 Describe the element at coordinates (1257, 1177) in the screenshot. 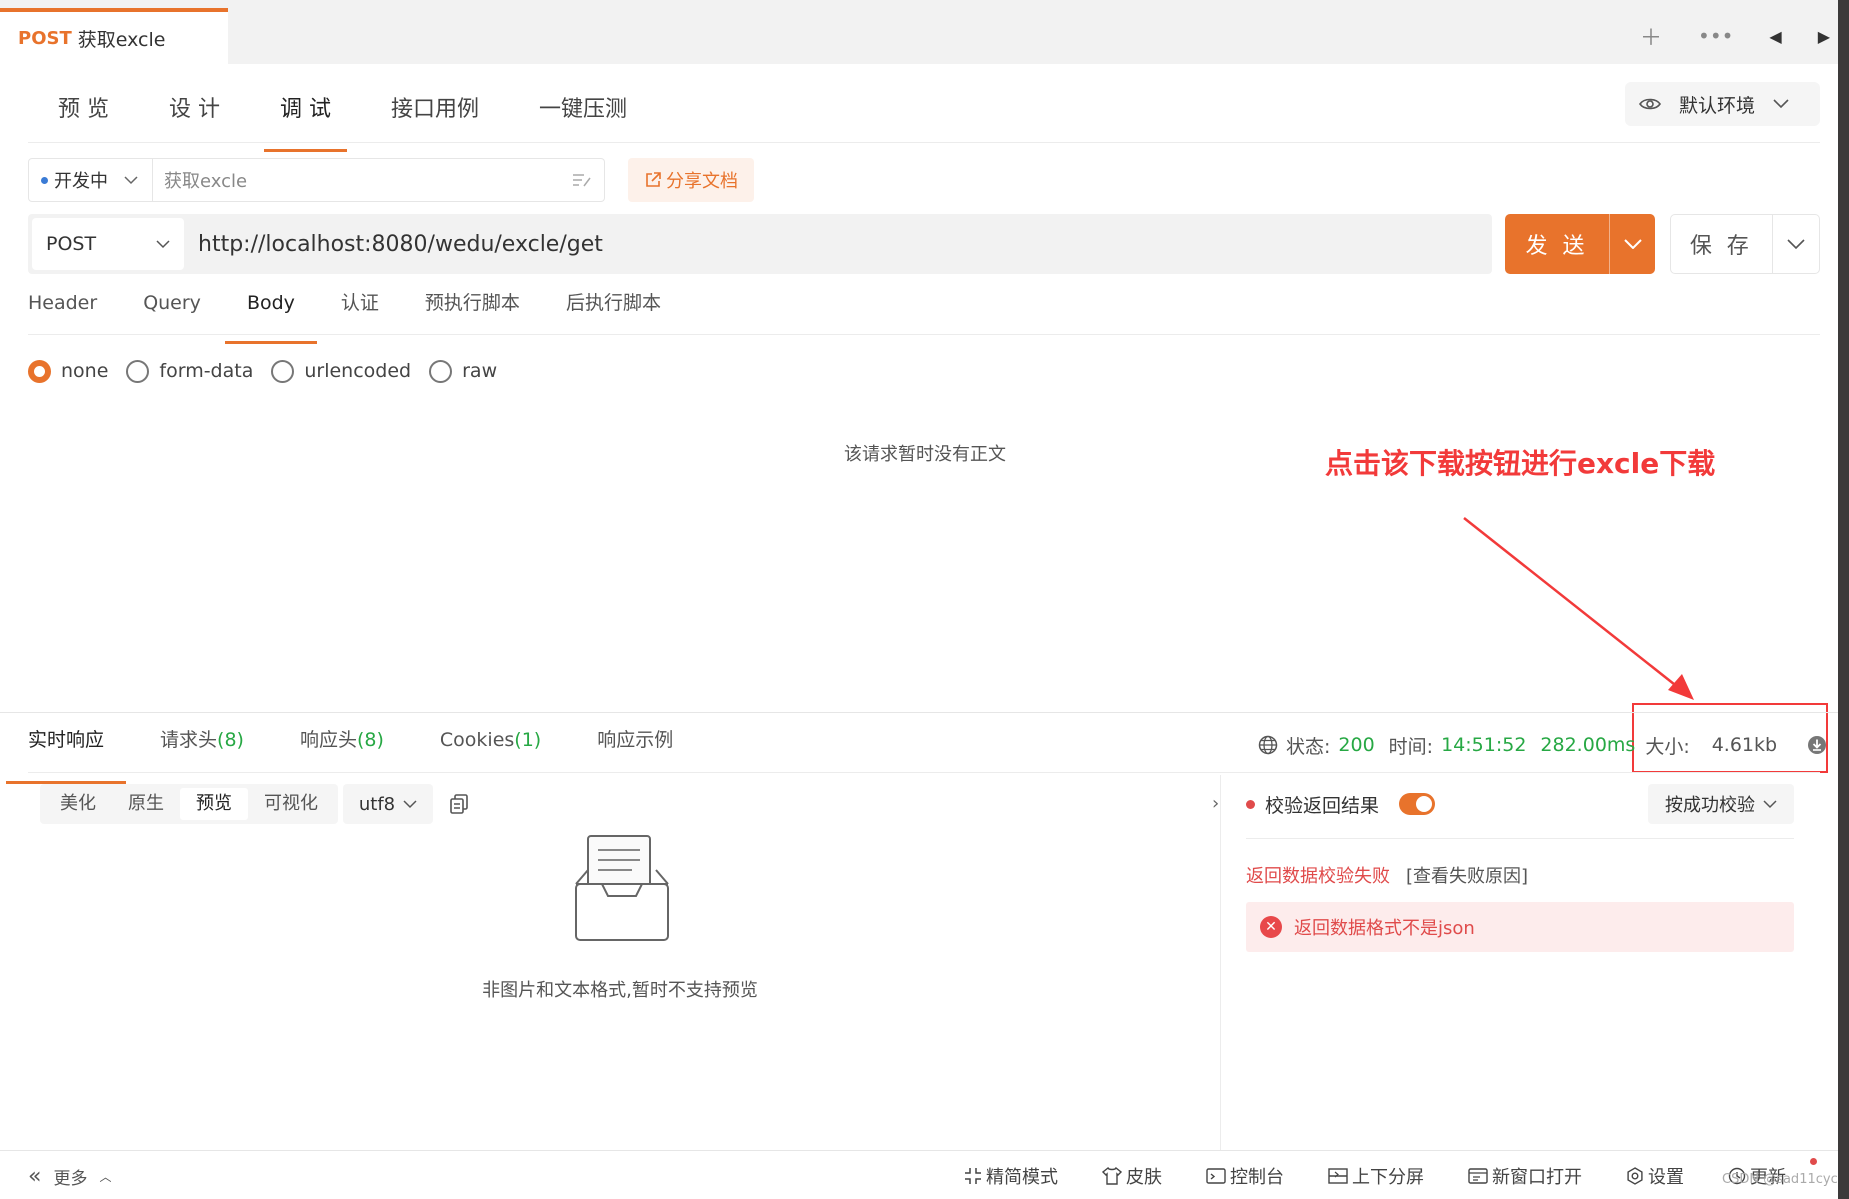

I see `console-label: 控制台` at that location.